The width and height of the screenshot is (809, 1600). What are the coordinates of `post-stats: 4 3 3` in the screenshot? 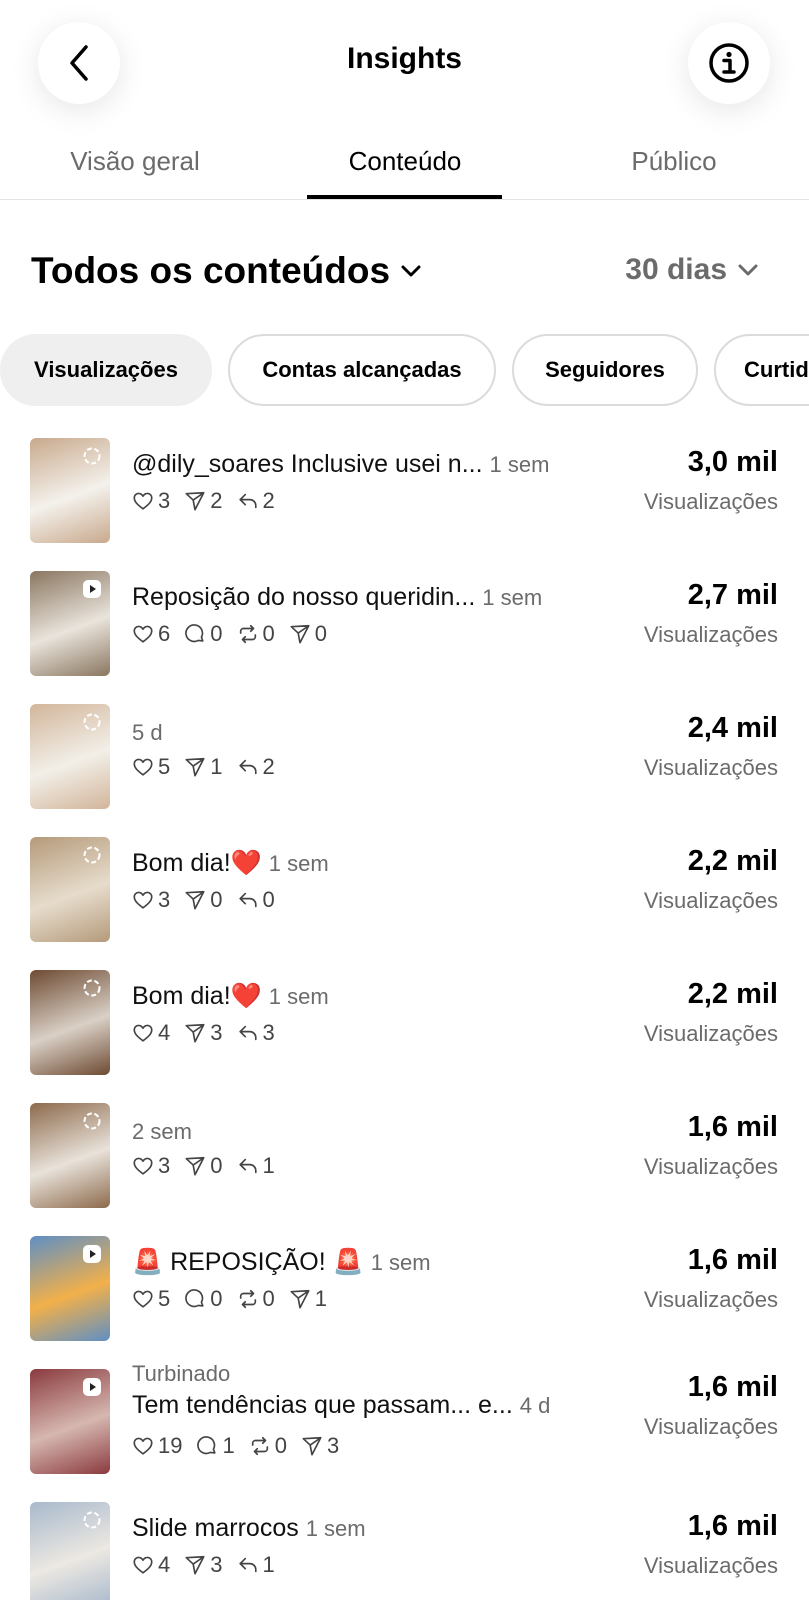 It's located at (203, 1033).